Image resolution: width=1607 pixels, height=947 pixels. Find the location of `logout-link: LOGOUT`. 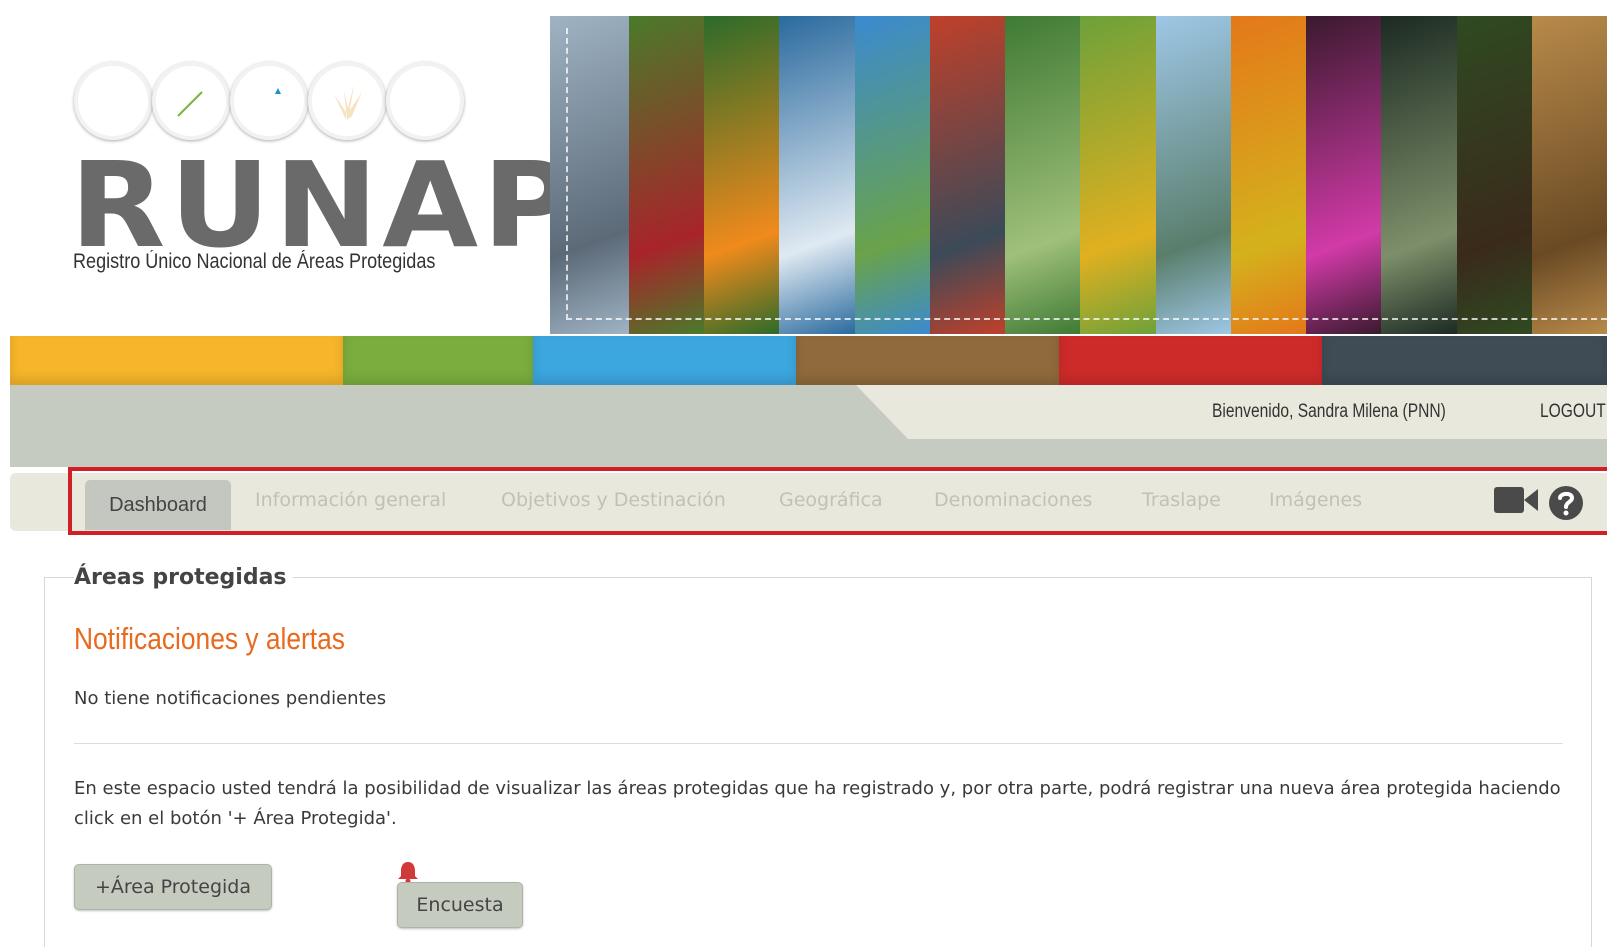

logout-link: LOGOUT is located at coordinates (1573, 412).